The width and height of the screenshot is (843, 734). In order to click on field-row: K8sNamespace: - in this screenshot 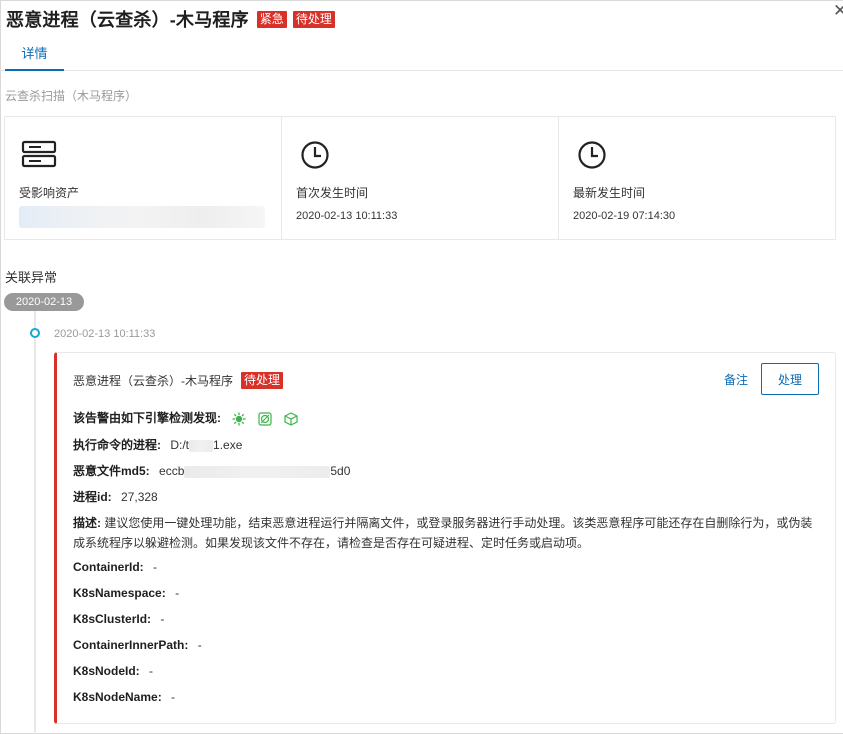, I will do `click(126, 593)`.